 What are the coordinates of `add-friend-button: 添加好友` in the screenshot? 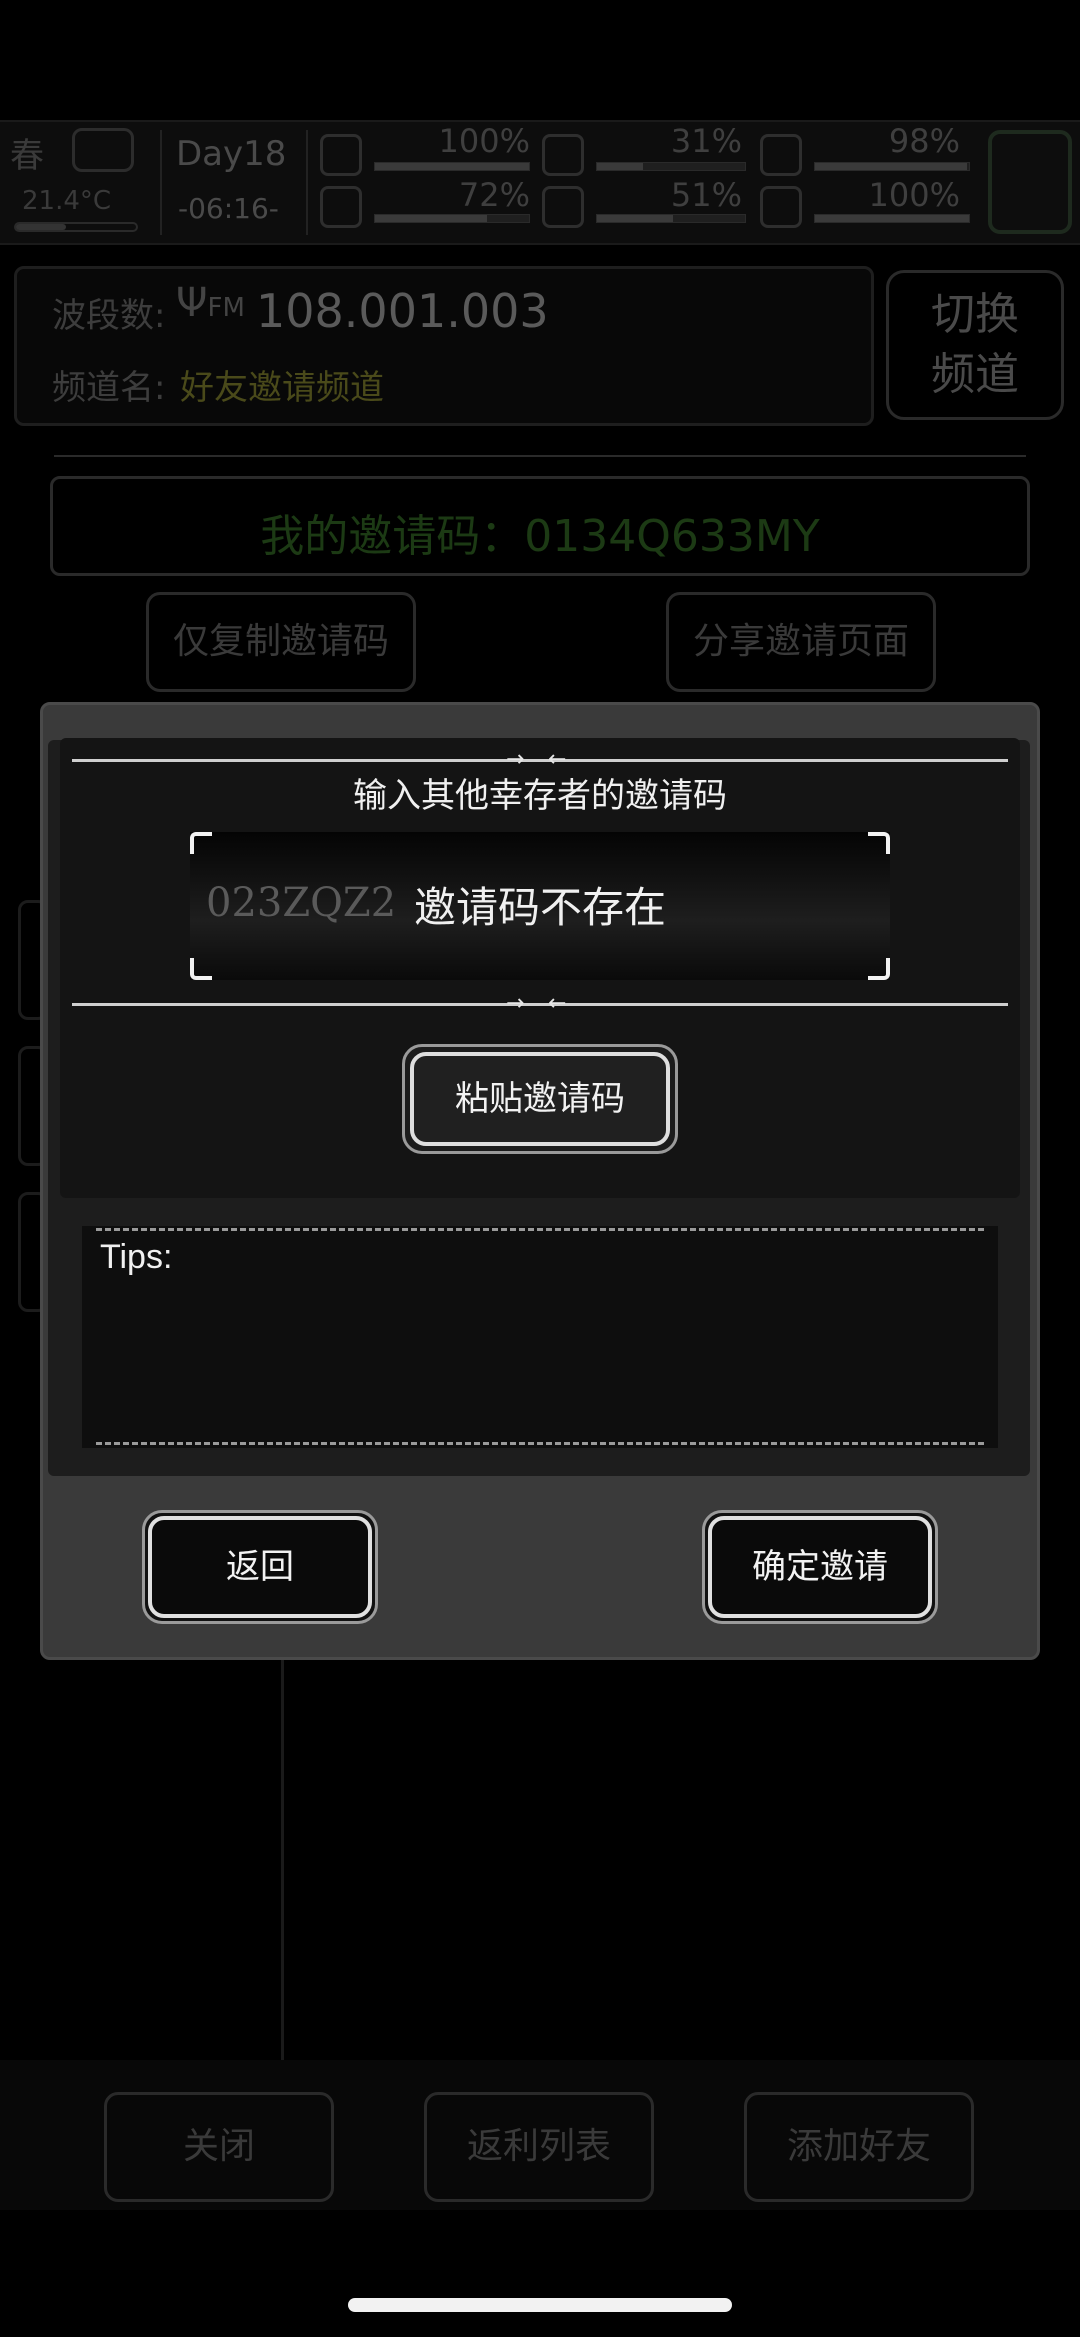 It's located at (859, 2147).